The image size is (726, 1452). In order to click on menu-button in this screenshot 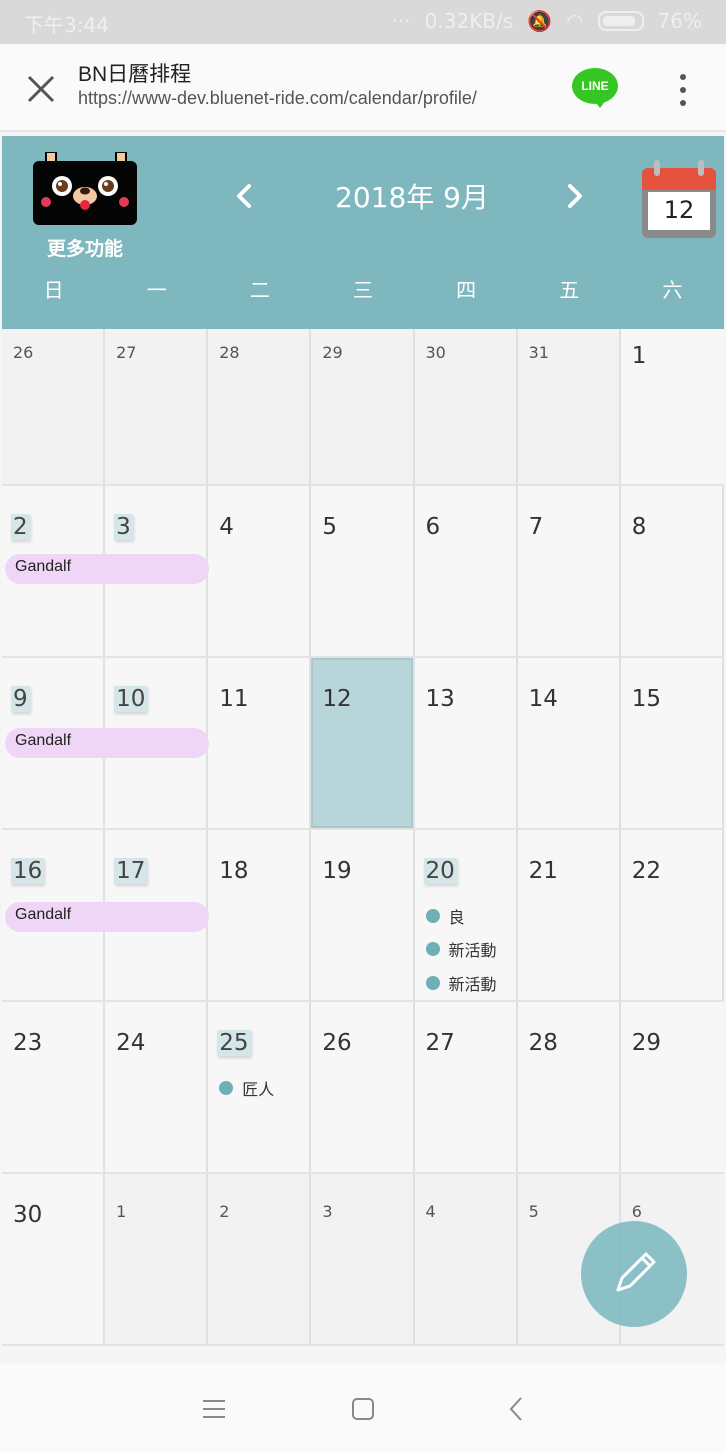, I will do `click(214, 1409)`.